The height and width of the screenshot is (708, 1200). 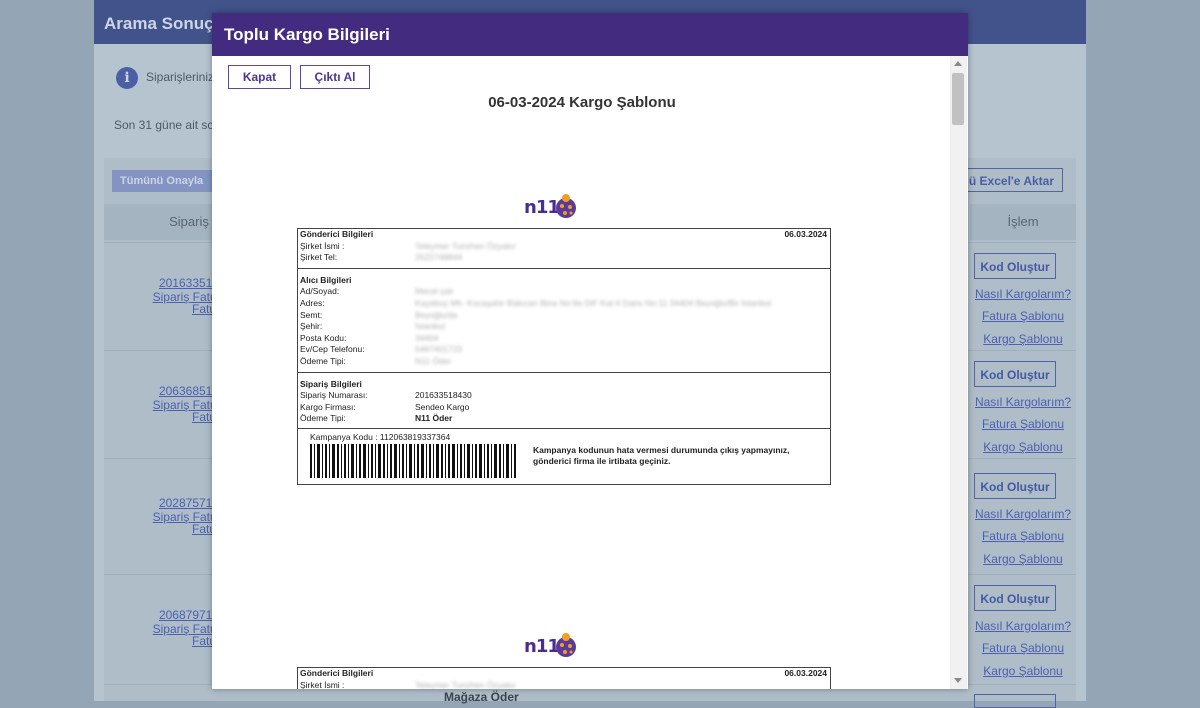 What do you see at coordinates (958, 680) in the screenshot?
I see `scroll-down-icon` at bounding box center [958, 680].